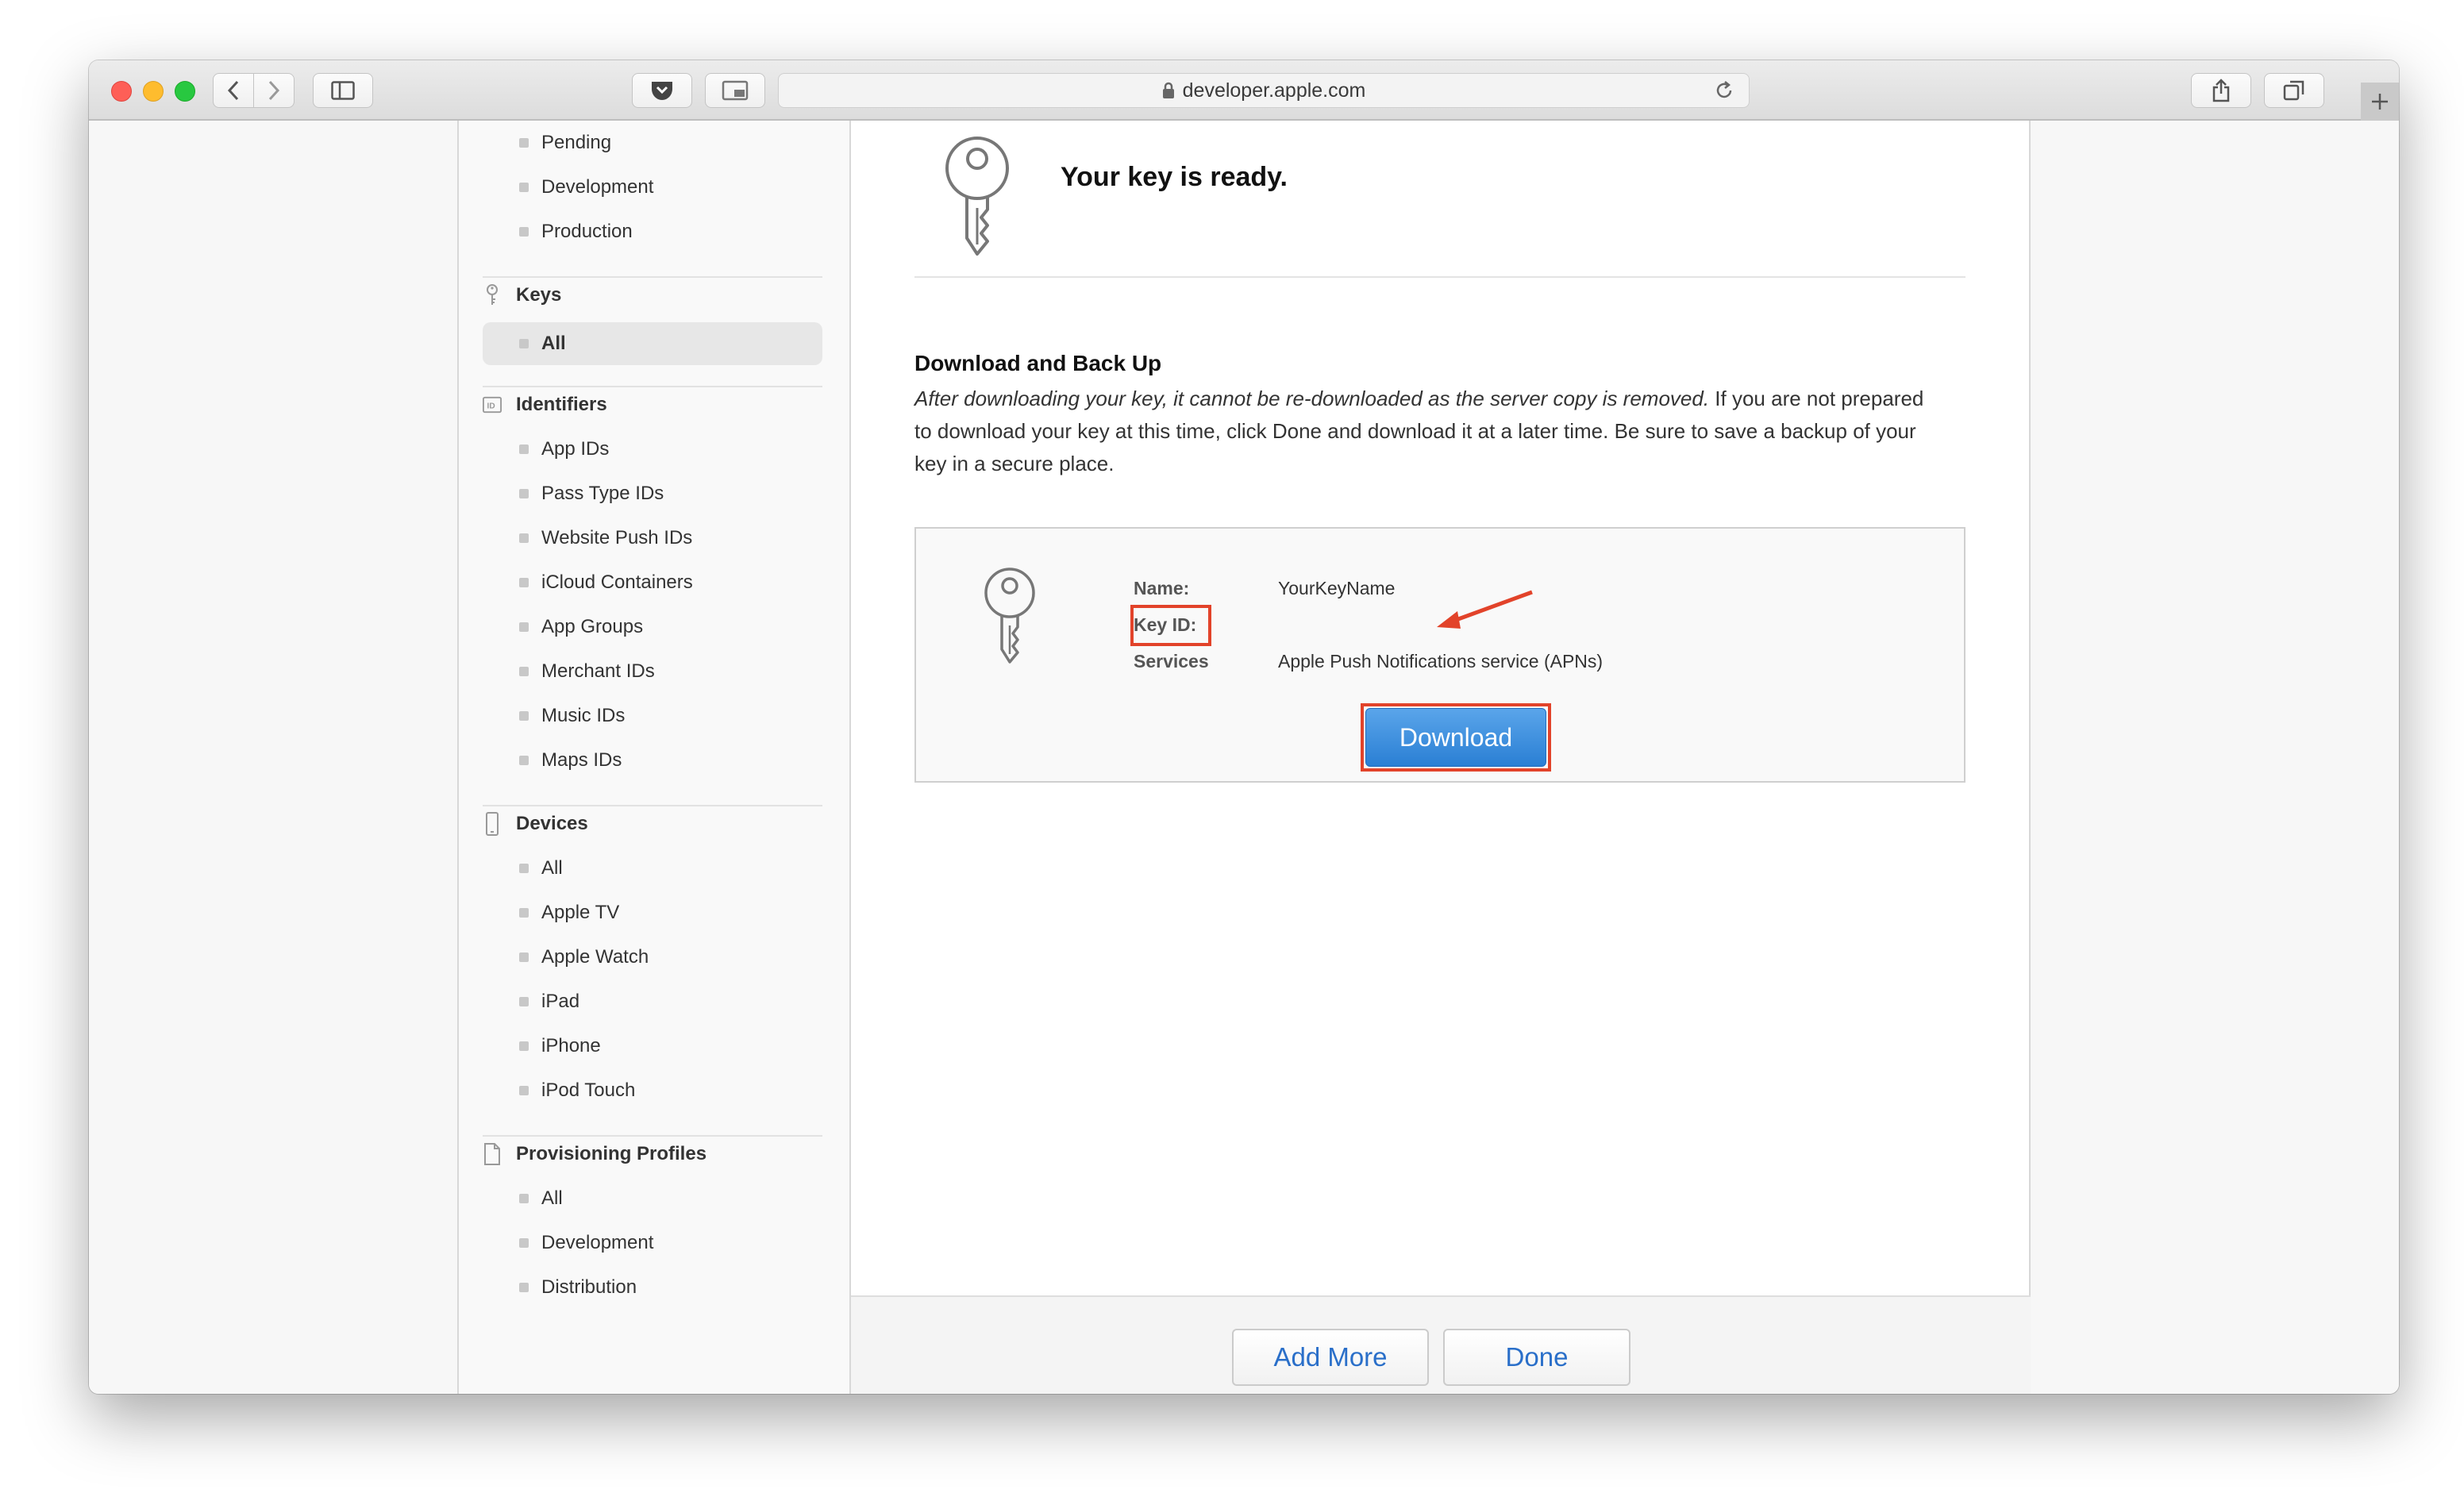 The image size is (2464, 1497). I want to click on sidebar-section-devices: Devices, so click(535, 824).